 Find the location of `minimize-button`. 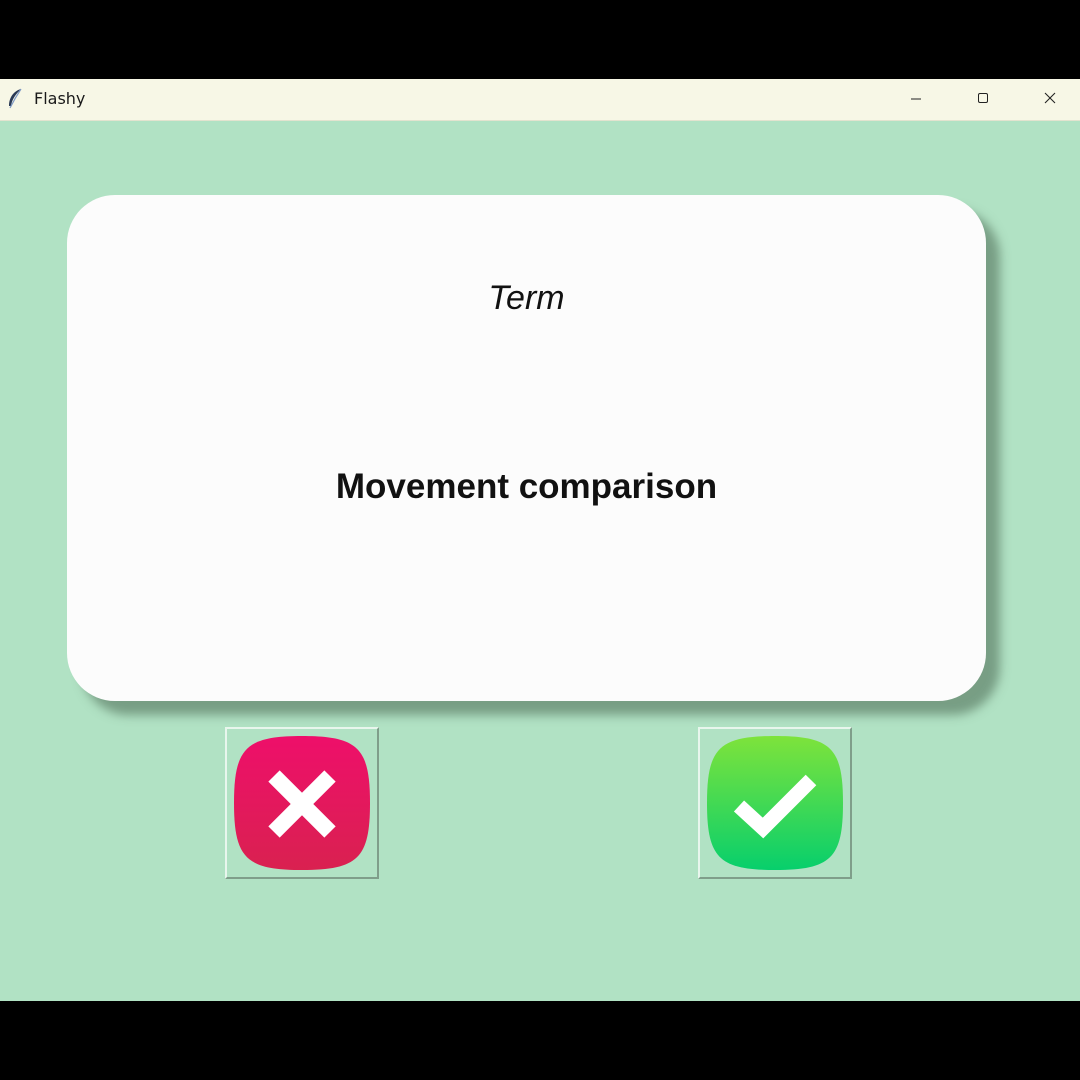

minimize-button is located at coordinates (916, 98).